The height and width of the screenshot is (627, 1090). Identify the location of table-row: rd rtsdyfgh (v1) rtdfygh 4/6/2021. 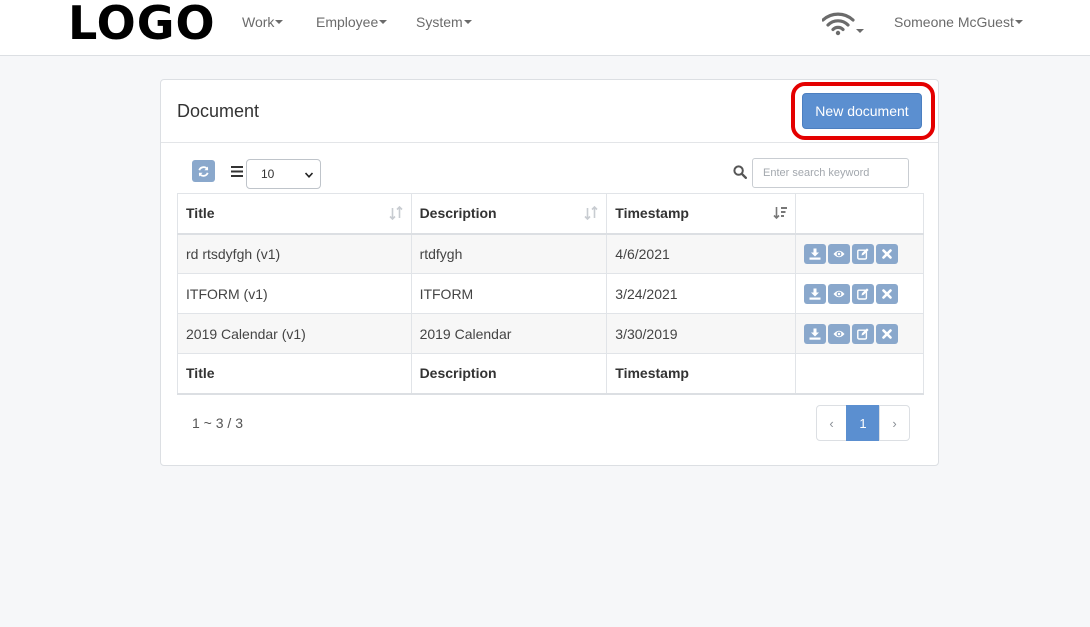
(550, 253).